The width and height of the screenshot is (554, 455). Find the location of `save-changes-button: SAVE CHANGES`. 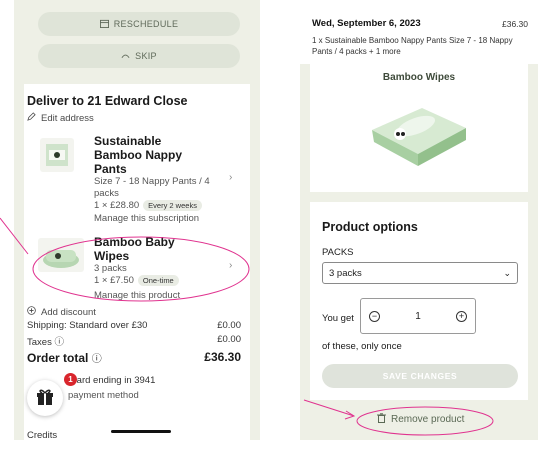

save-changes-button: SAVE CHANGES is located at coordinates (420, 376).